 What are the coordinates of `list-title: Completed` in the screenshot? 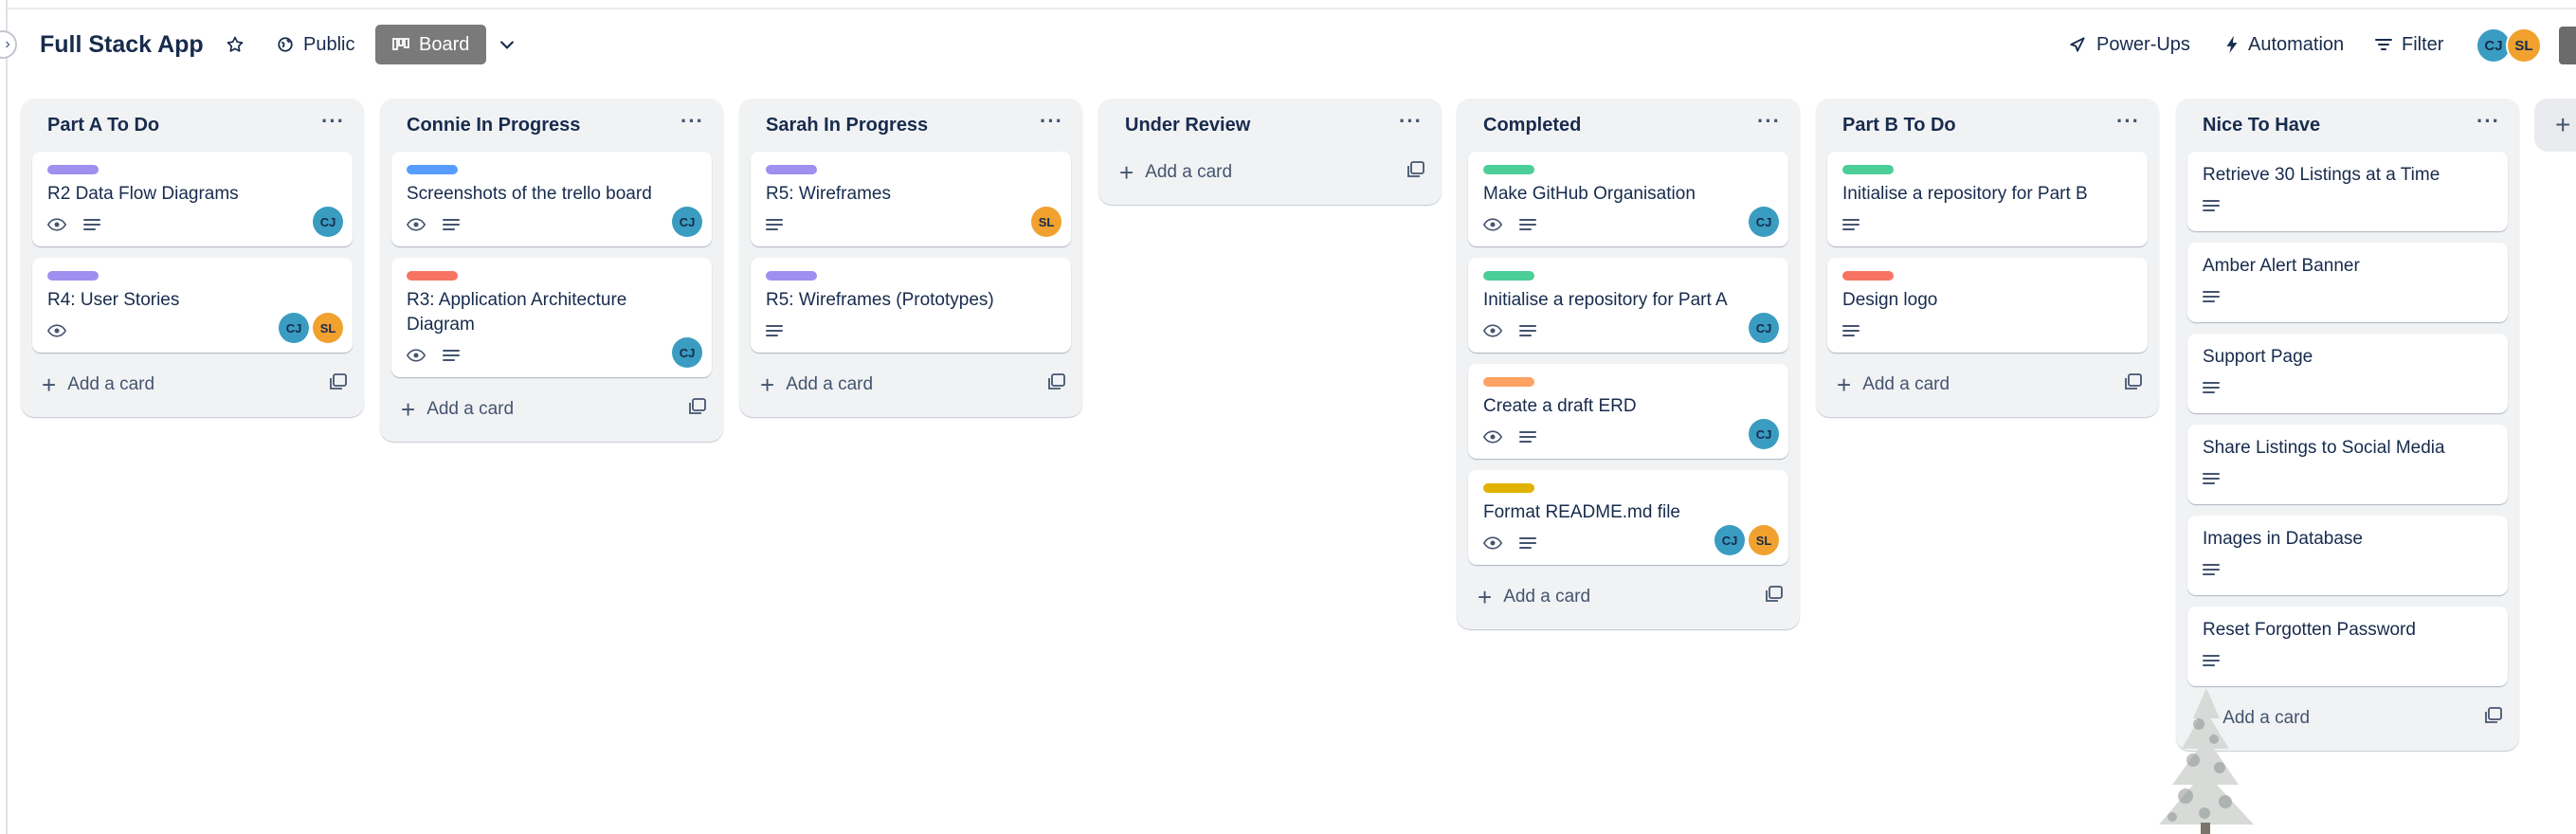 It's located at (1532, 126).